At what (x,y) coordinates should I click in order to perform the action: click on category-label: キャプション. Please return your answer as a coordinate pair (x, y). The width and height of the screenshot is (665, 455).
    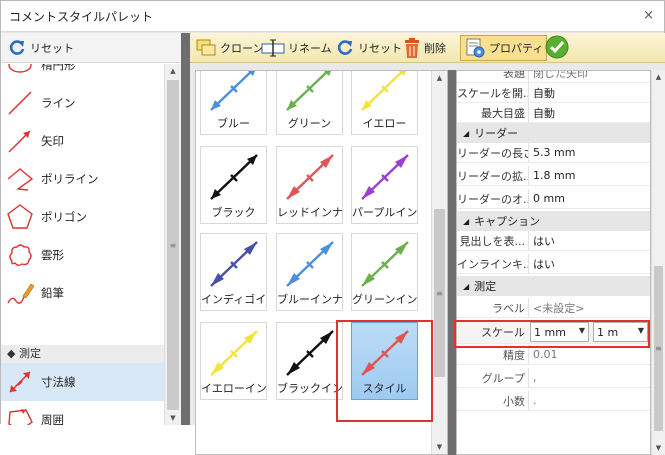
    Looking at the image, I should click on (507, 221).